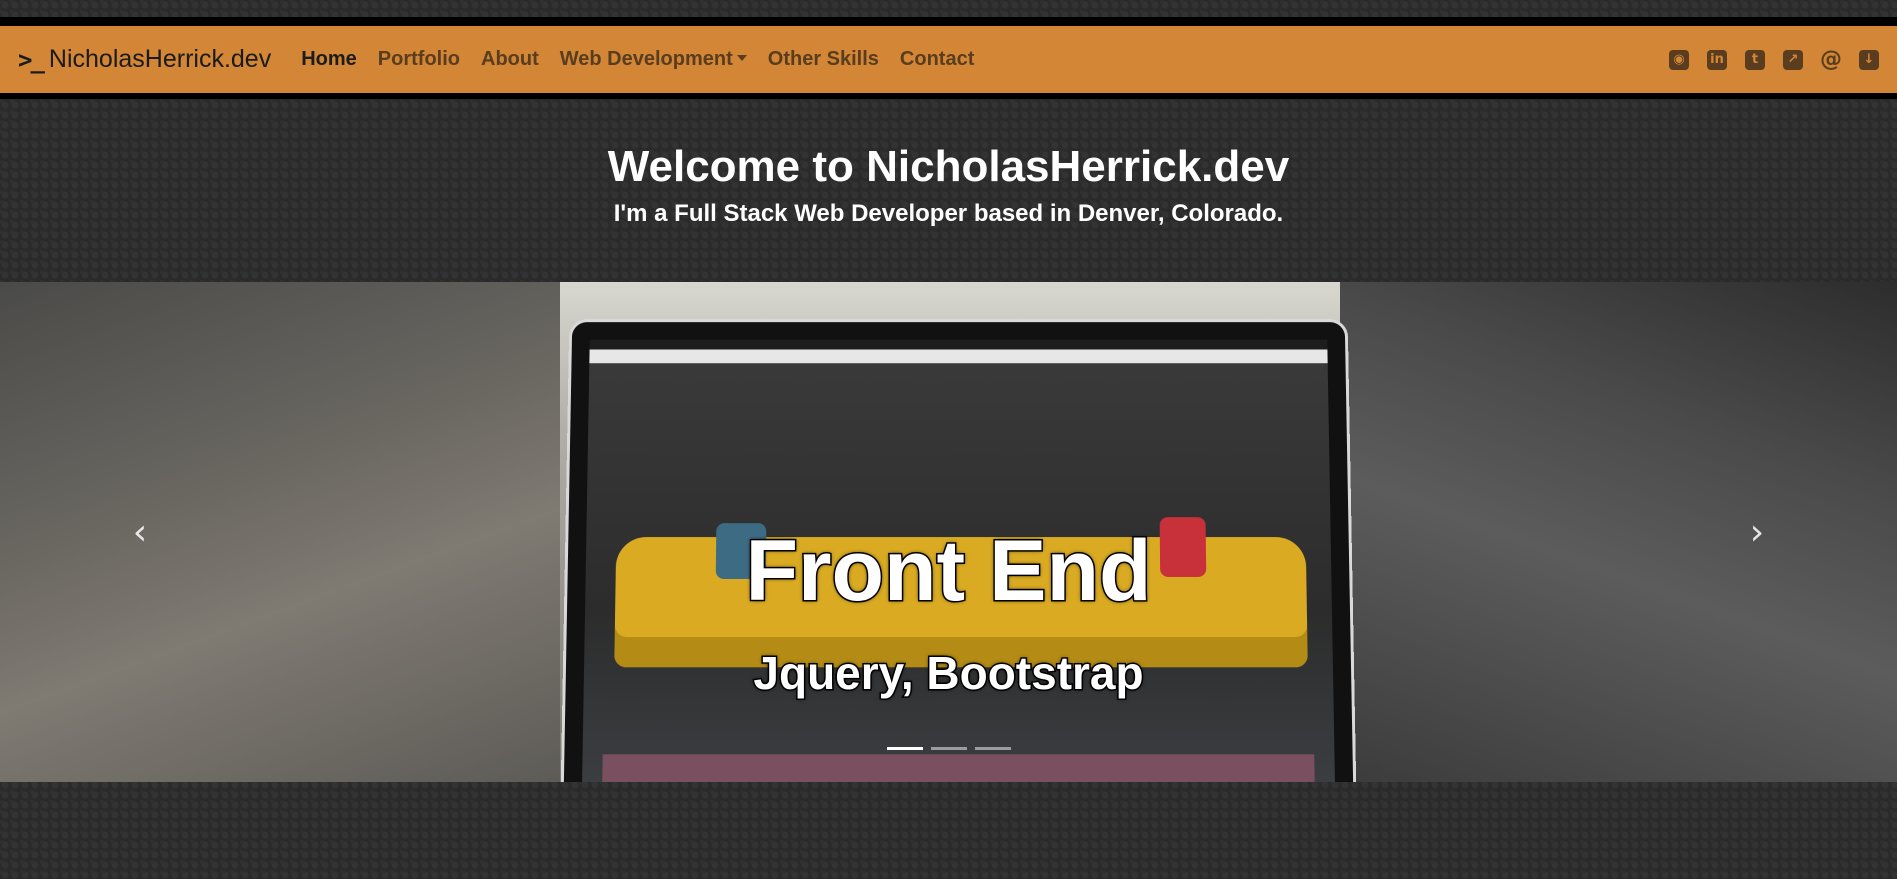 The height and width of the screenshot is (879, 1897). What do you see at coordinates (1793, 59) in the screenshot?
I see `external-link-icon: ↗` at bounding box center [1793, 59].